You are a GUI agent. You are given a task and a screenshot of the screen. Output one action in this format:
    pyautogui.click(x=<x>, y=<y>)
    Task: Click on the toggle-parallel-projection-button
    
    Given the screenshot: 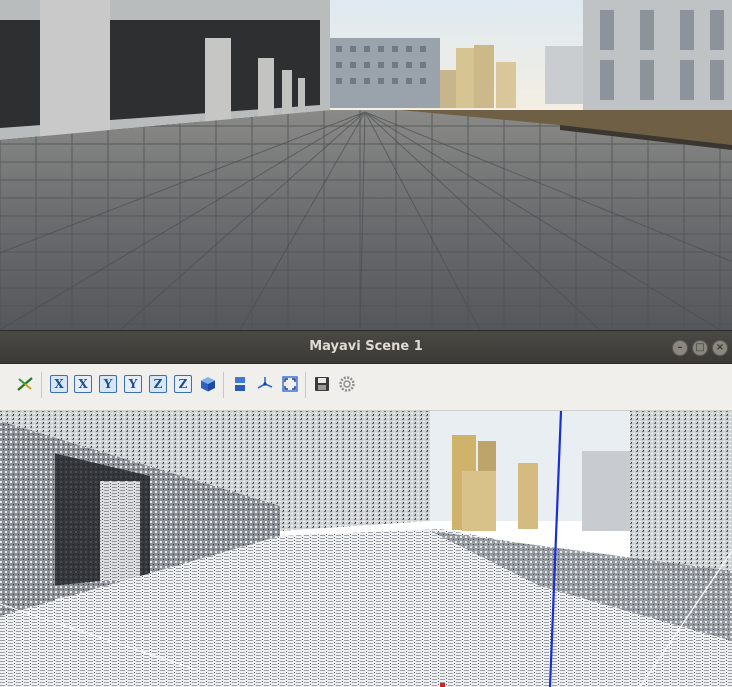 What is the action you would take?
    pyautogui.click(x=240, y=384)
    